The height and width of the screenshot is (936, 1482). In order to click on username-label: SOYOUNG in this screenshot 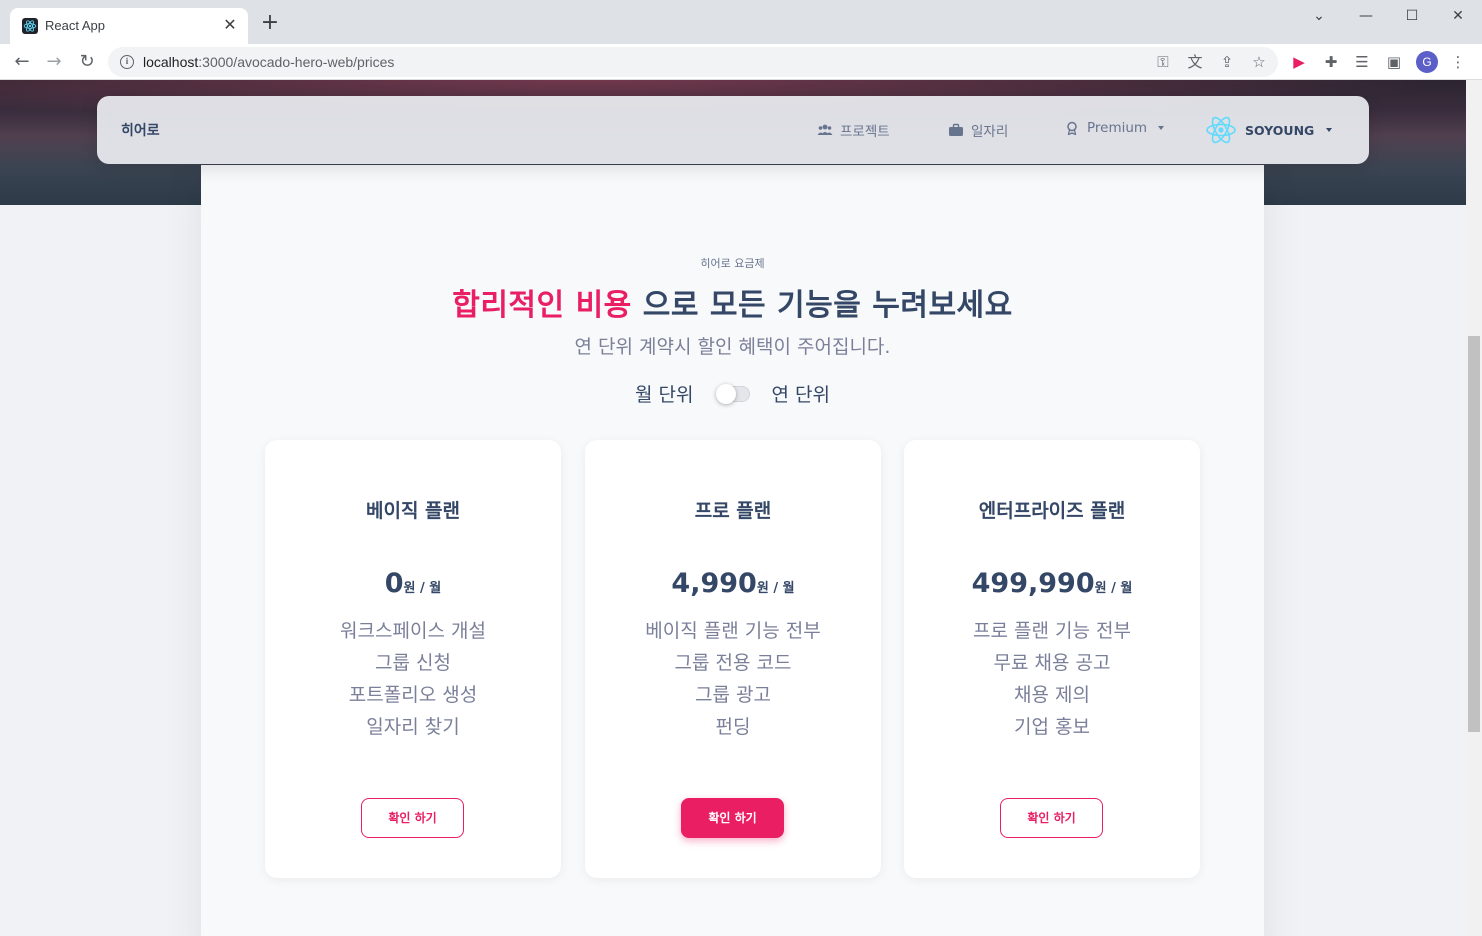, I will do `click(1280, 130)`.